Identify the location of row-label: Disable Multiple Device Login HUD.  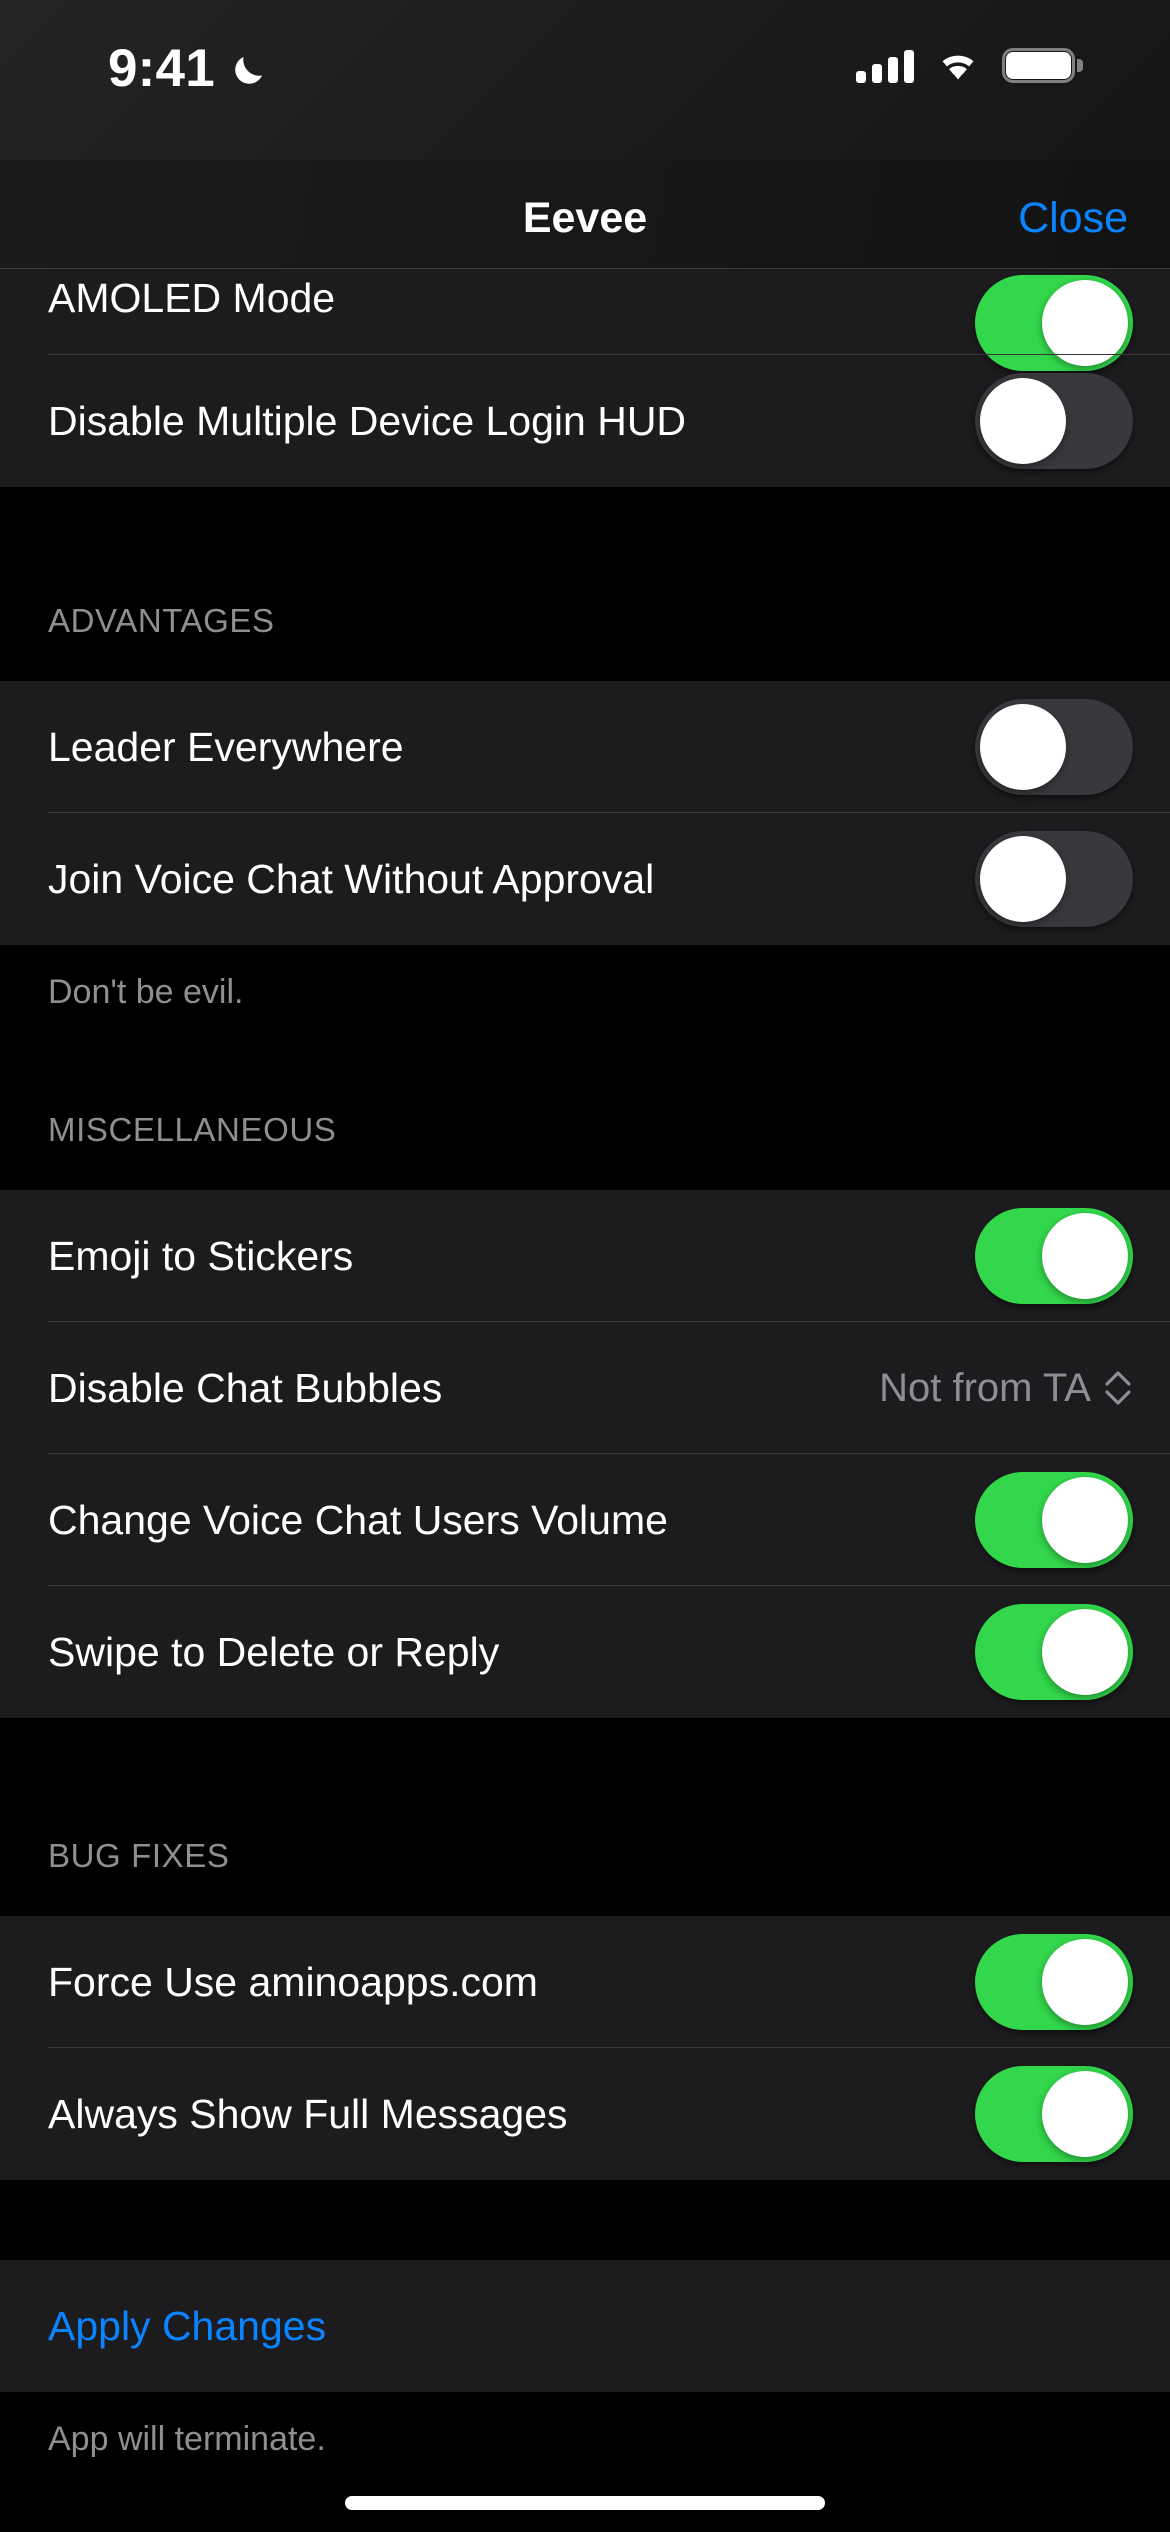
(367, 420).